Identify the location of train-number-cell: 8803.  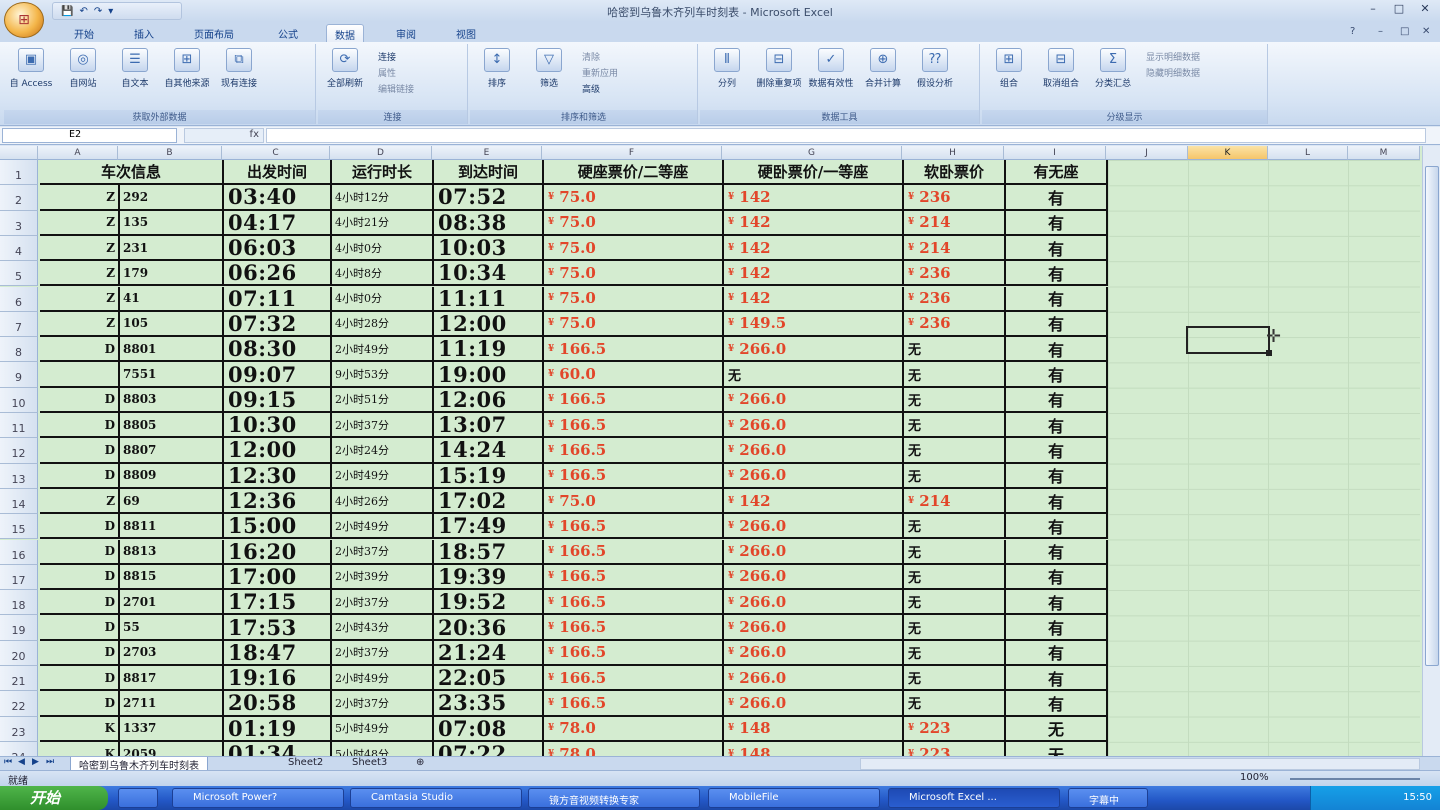
(172, 399).